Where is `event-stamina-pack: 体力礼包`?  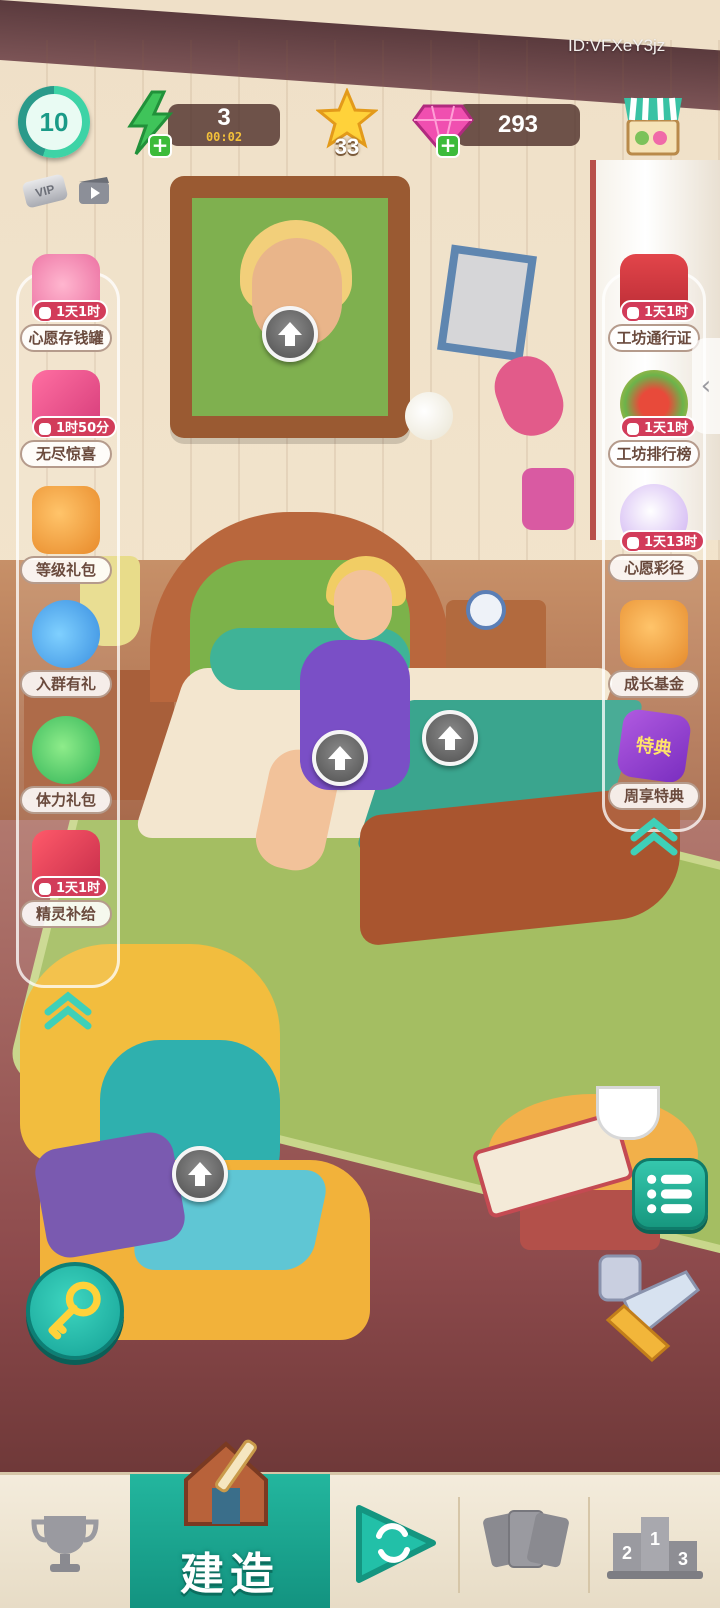
event-stamina-pack: 体力礼包 is located at coordinates (66, 770).